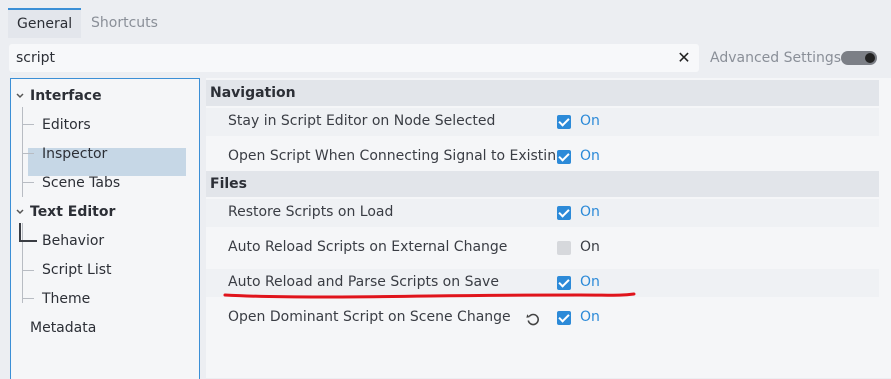 Image resolution: width=891 pixels, height=379 pixels. Describe the element at coordinates (63, 328) in the screenshot. I see `tree-item-metadata: Metadata` at that location.